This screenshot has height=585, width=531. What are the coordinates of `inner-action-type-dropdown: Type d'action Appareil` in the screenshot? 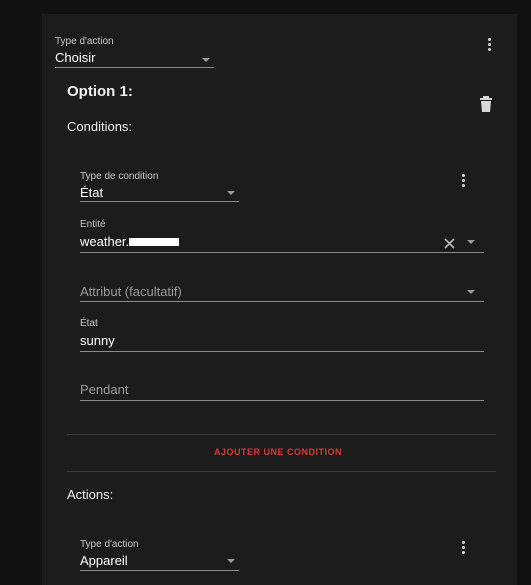 It's located at (159, 555).